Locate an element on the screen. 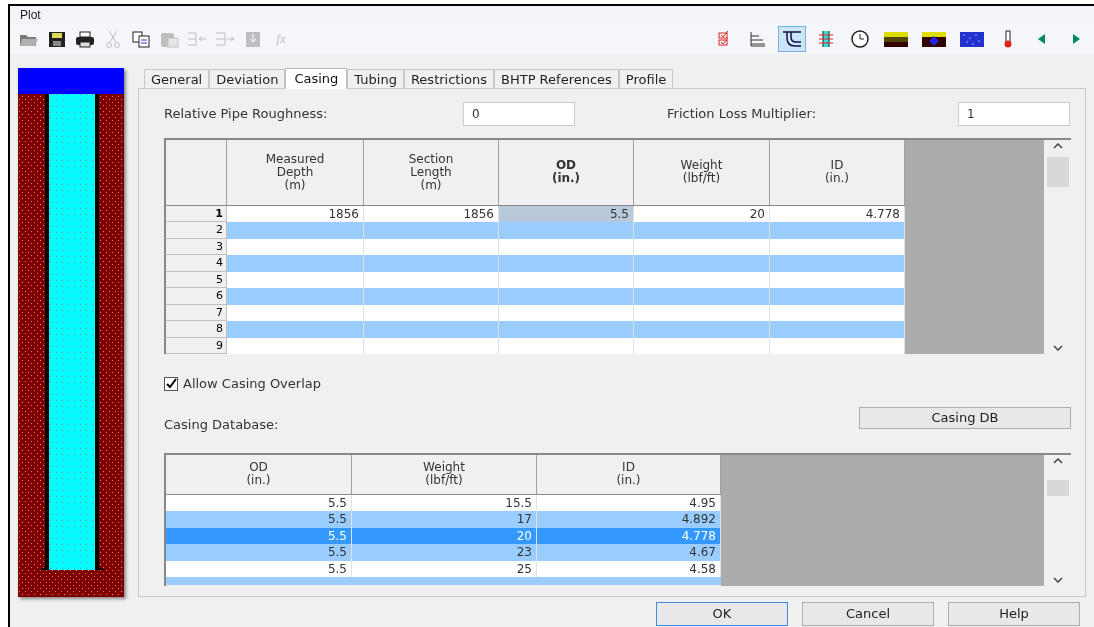 The height and width of the screenshot is (627, 1094). check-icon is located at coordinates (171, 384).